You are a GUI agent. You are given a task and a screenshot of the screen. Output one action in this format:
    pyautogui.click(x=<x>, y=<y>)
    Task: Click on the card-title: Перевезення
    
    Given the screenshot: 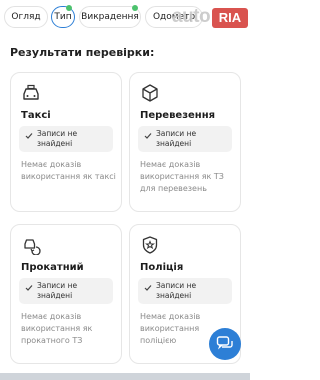 What is the action you would take?
    pyautogui.click(x=178, y=115)
    